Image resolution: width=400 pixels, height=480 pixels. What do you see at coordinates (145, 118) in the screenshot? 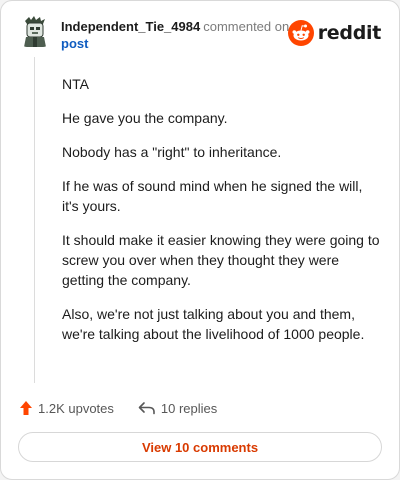
I see `comment-paragraph: He gave you the company.` at bounding box center [145, 118].